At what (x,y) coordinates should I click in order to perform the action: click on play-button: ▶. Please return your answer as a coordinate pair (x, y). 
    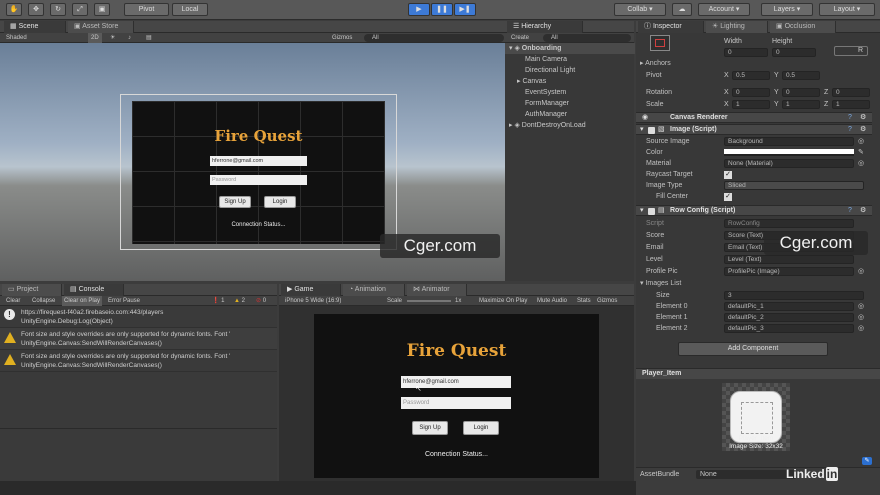
    Looking at the image, I should click on (419, 9).